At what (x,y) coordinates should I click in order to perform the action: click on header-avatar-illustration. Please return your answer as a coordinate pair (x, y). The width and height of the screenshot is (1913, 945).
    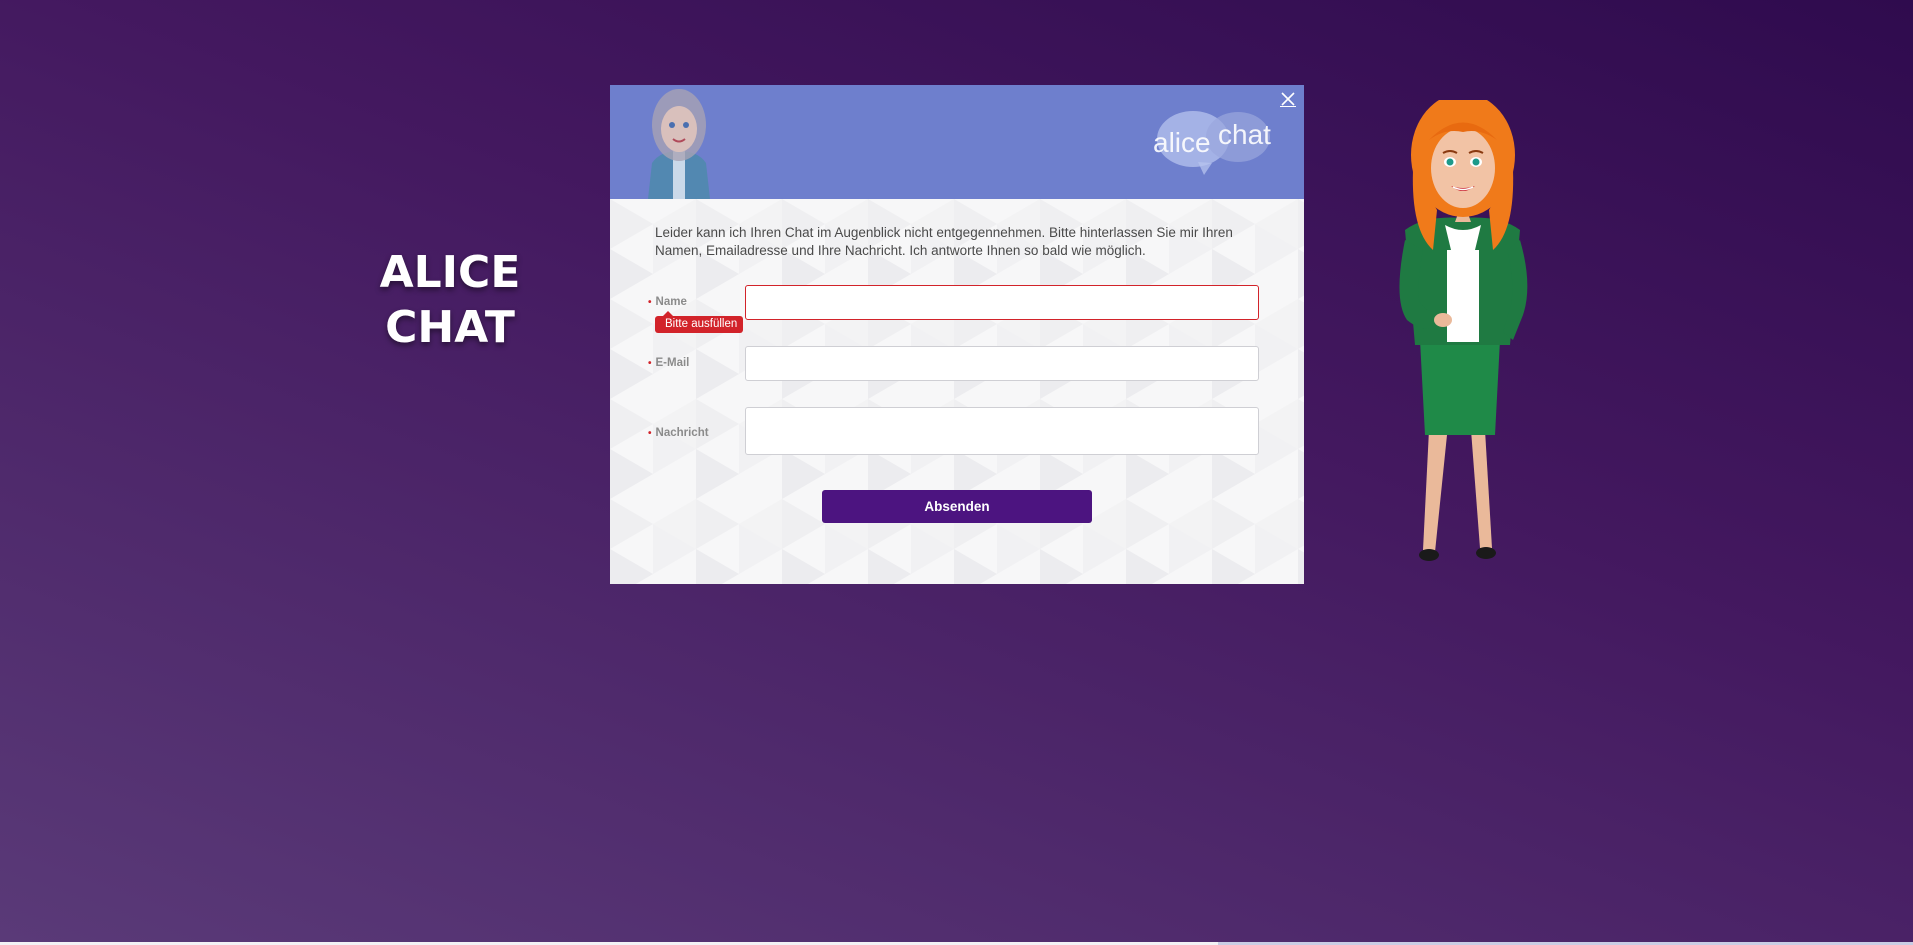
    Looking at the image, I should click on (679, 144).